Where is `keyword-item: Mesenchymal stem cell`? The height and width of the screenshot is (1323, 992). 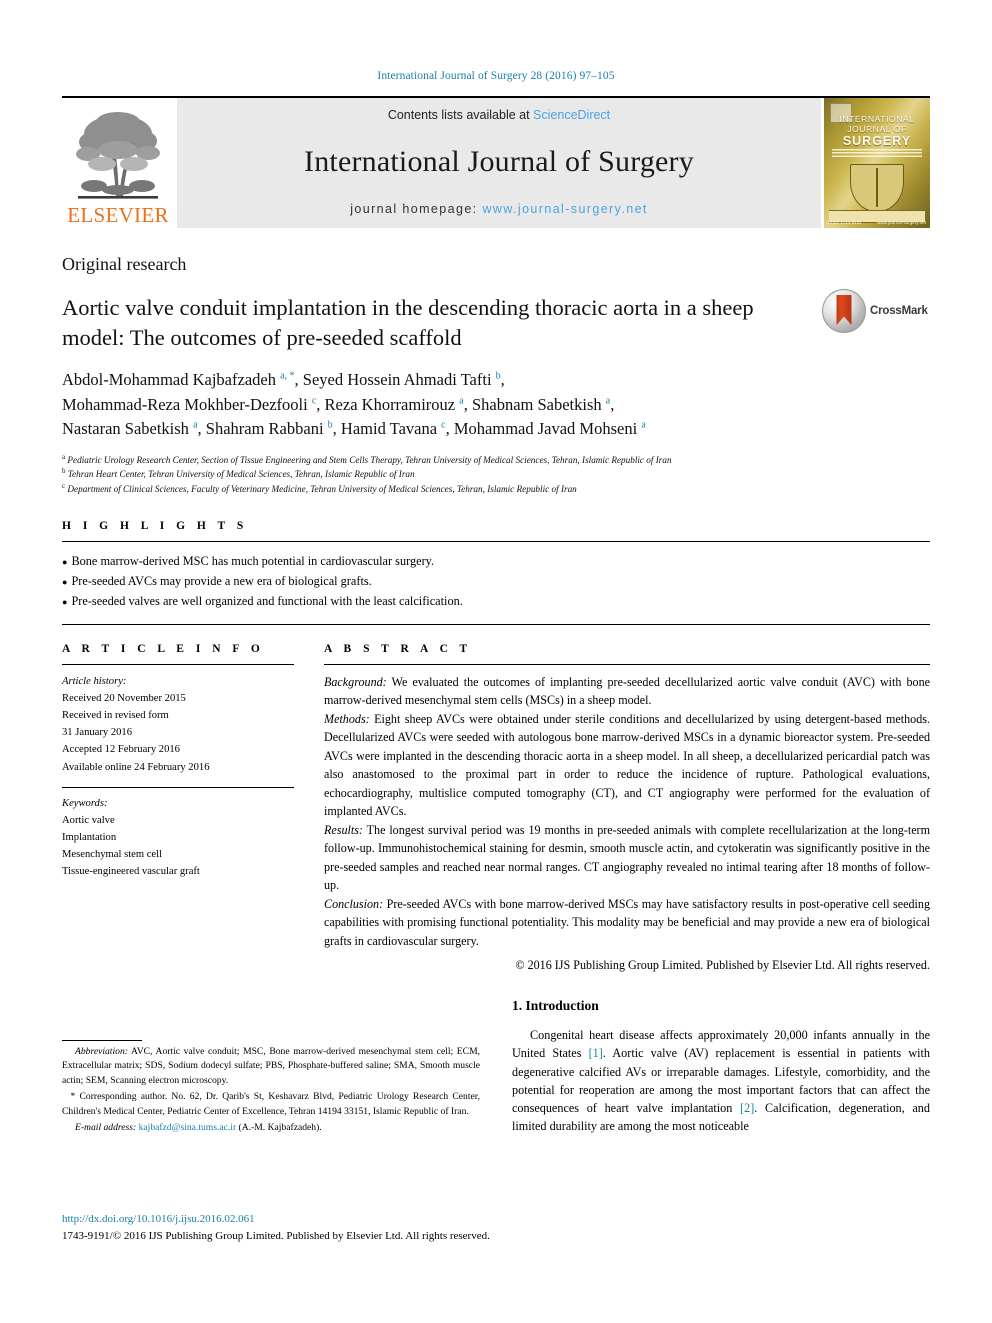
keyword-item: Mesenchymal stem cell is located at coordinates (112, 855).